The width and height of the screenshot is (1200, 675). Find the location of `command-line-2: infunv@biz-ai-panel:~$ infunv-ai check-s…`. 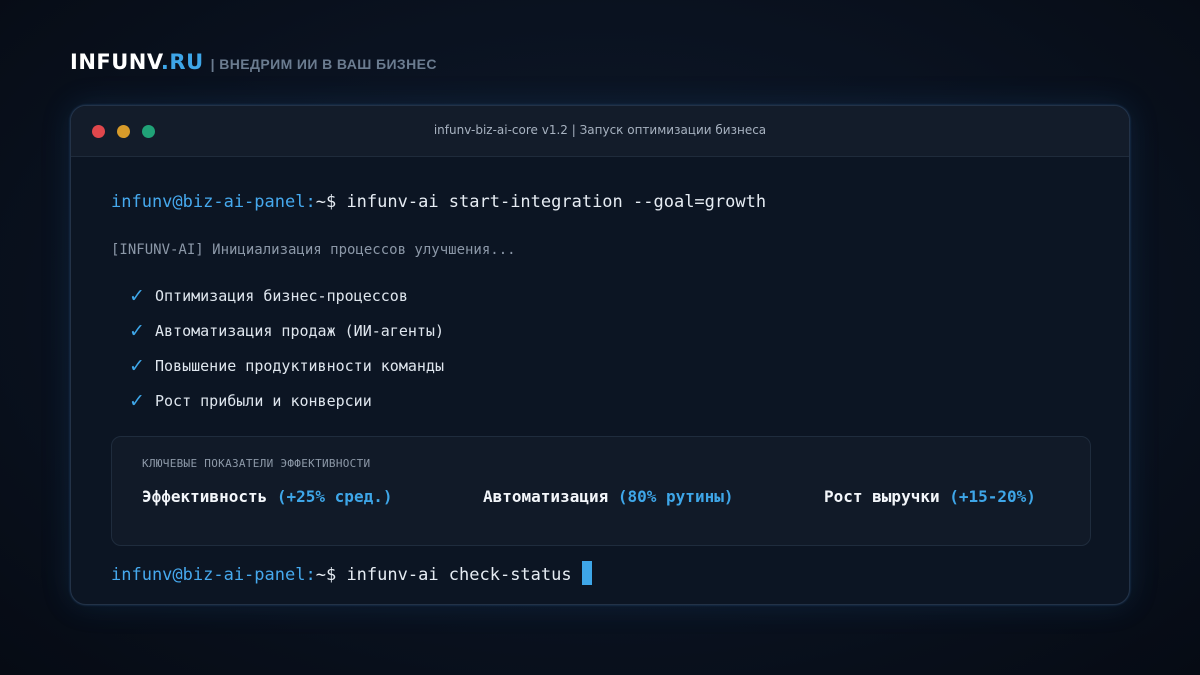

command-line-2: infunv@biz-ai-panel:~$ infunv-ai check-s… is located at coordinates (351, 573).